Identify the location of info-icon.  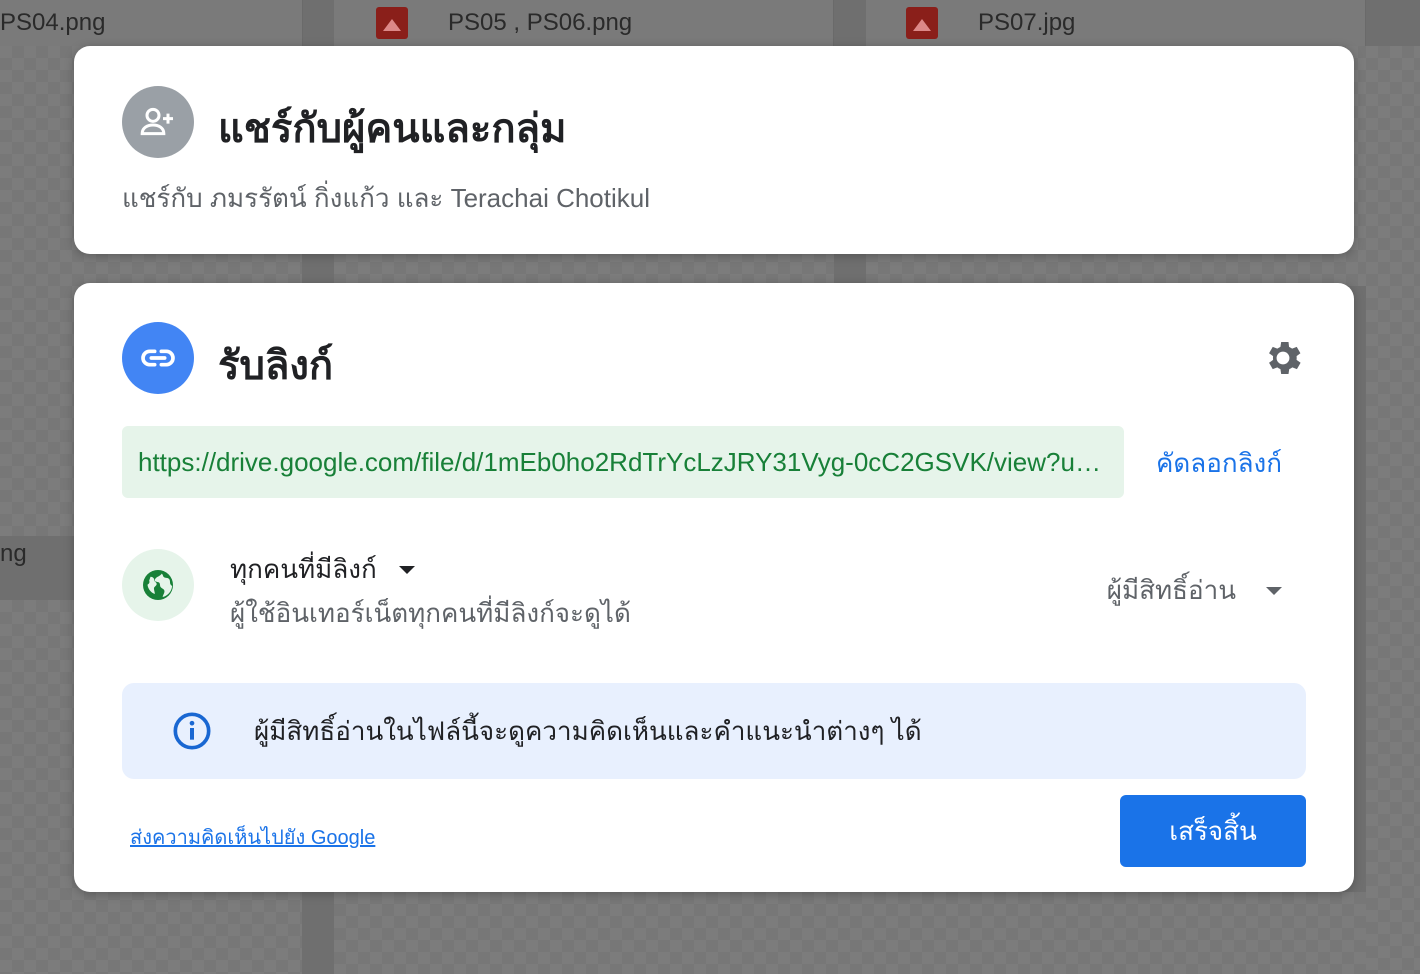
(192, 731).